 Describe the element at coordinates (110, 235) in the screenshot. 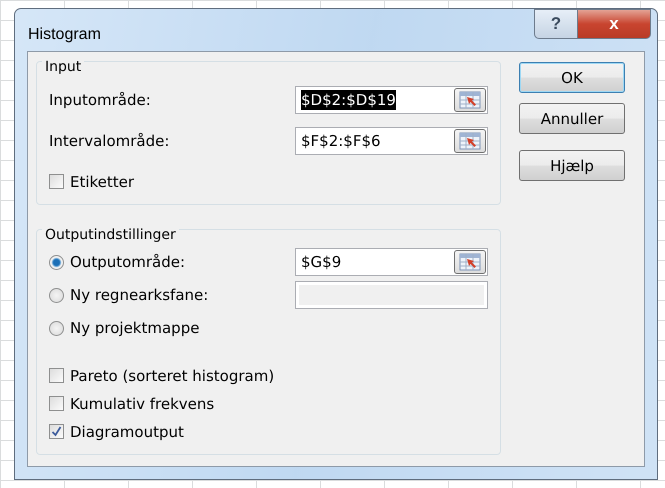

I see `group-title: Outputindstillinger` at that location.